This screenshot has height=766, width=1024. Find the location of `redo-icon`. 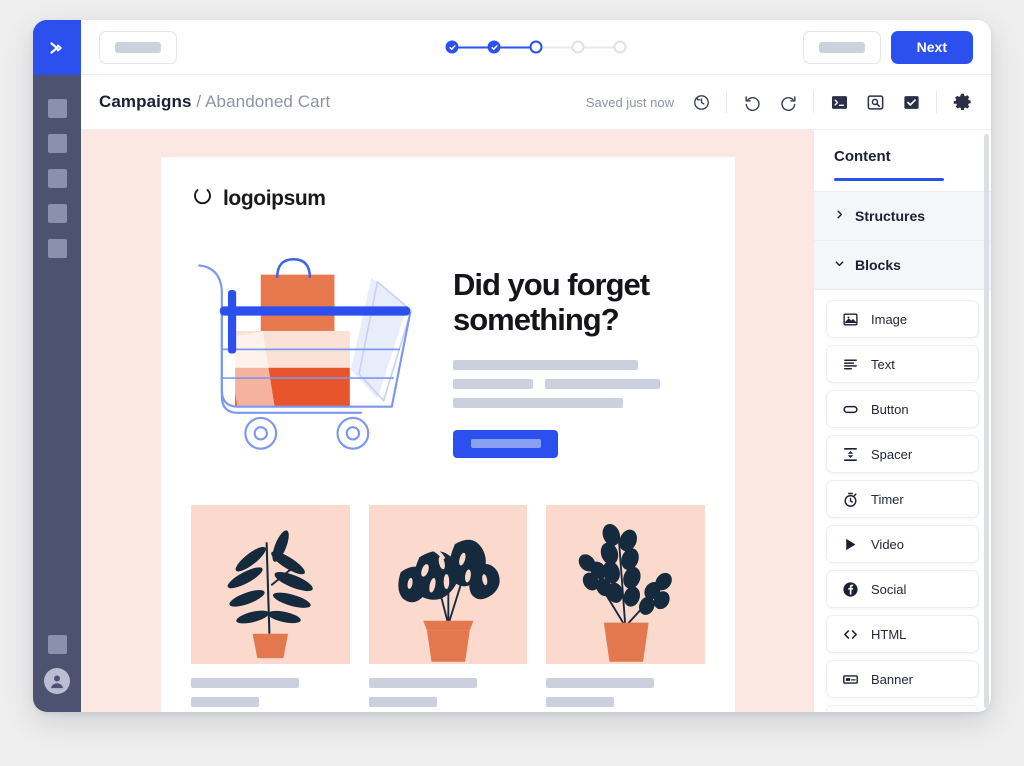

redo-icon is located at coordinates (788, 102).